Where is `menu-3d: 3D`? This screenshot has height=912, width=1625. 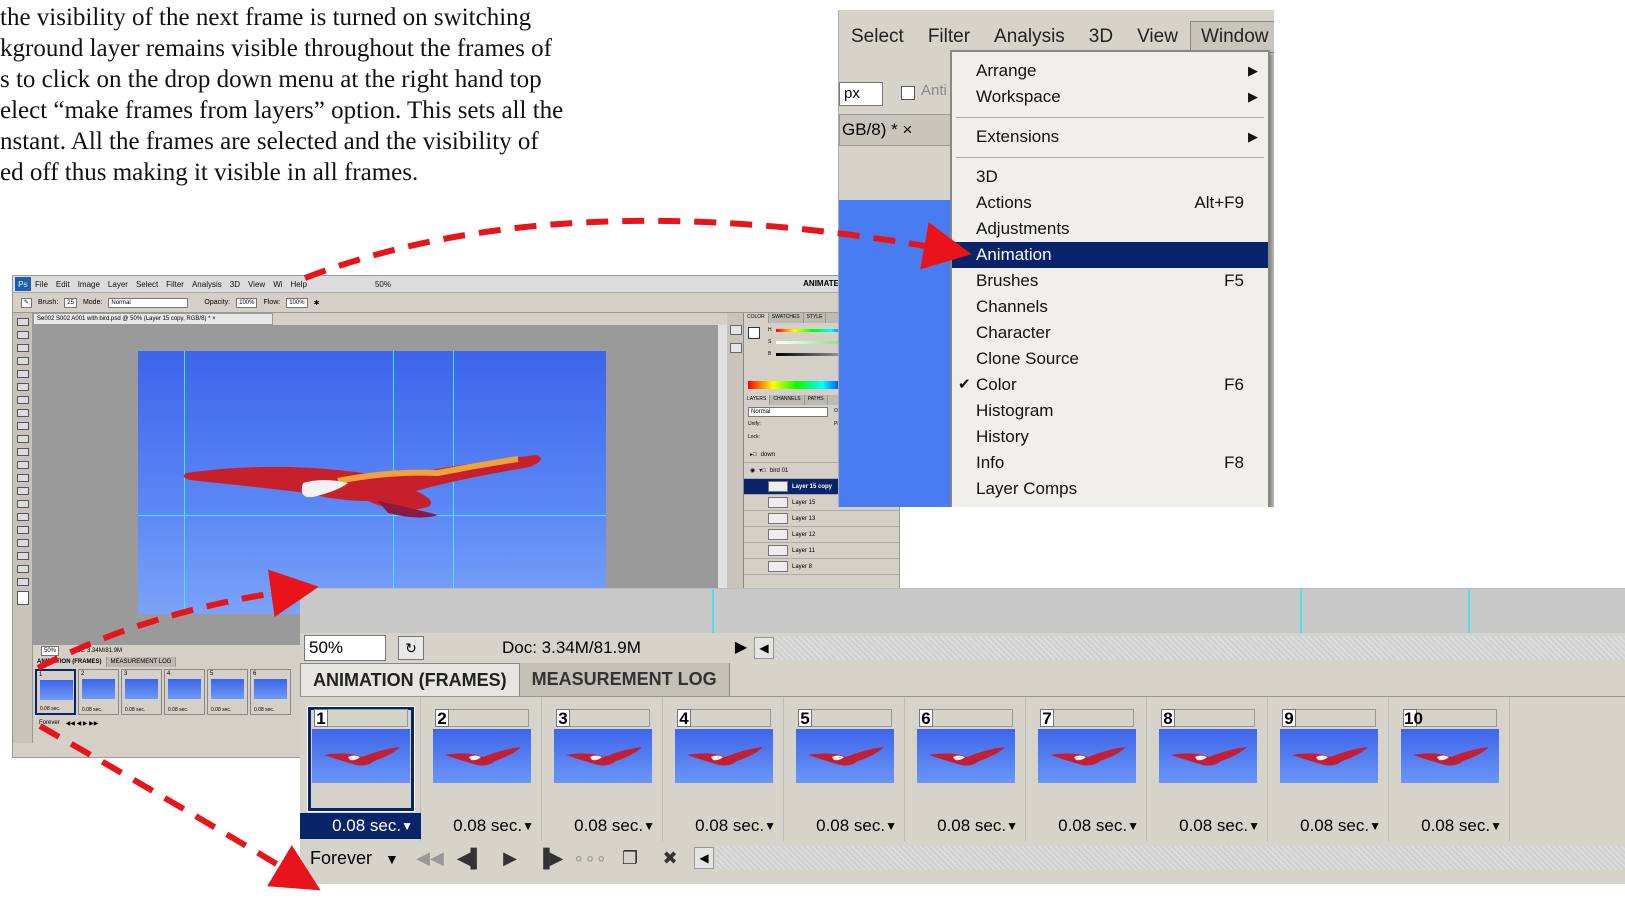 menu-3d: 3D is located at coordinates (235, 284).